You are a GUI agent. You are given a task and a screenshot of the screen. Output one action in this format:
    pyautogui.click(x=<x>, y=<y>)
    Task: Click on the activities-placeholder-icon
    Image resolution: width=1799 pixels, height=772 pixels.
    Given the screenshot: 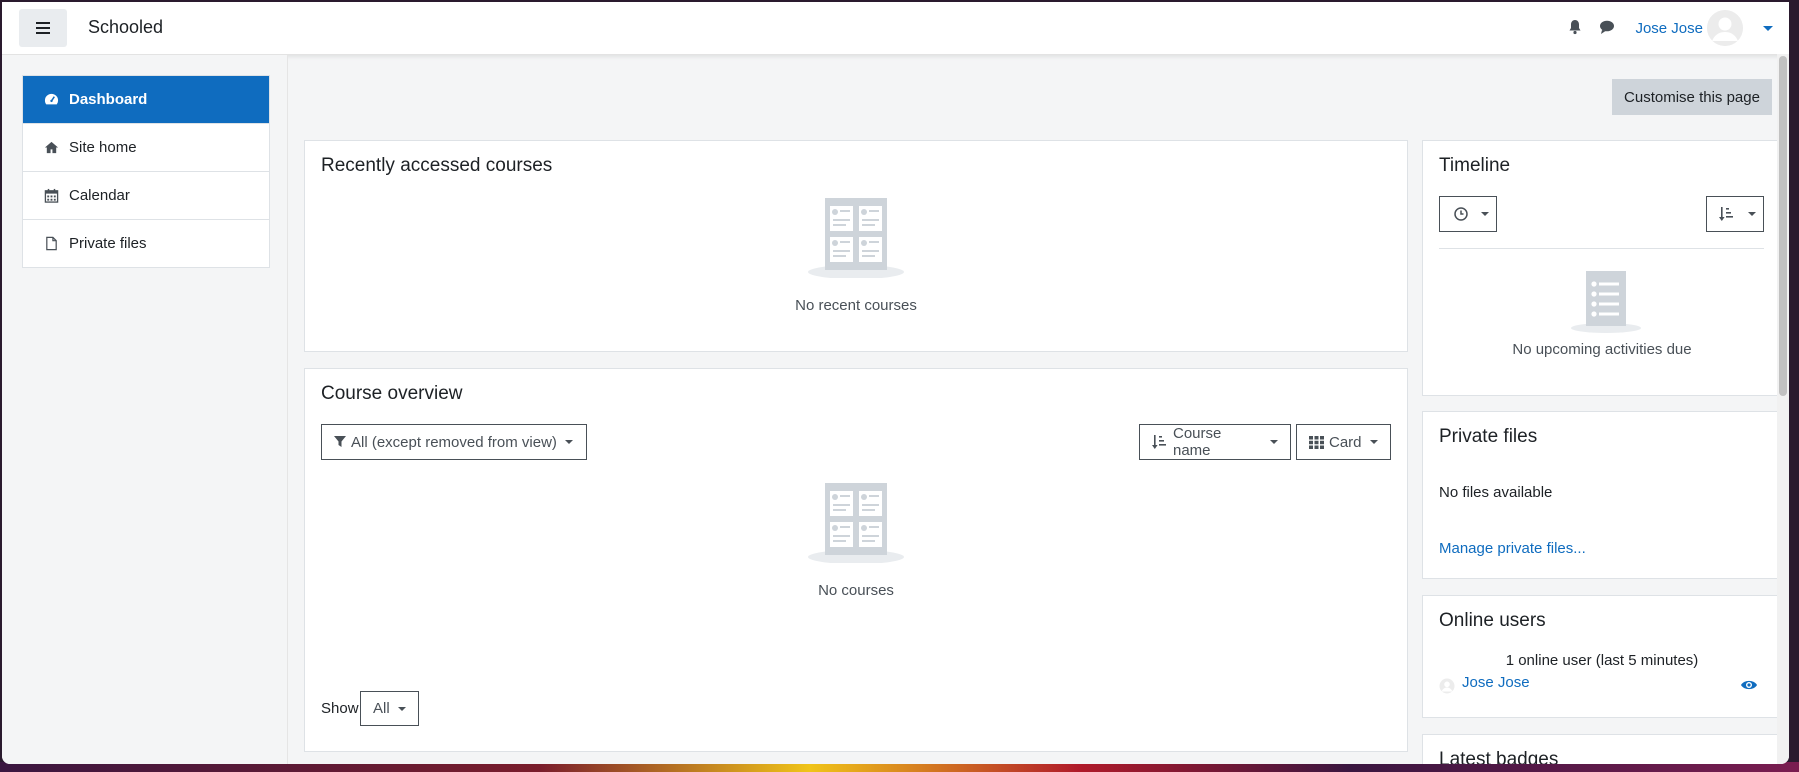 What is the action you would take?
    pyautogui.click(x=1606, y=304)
    